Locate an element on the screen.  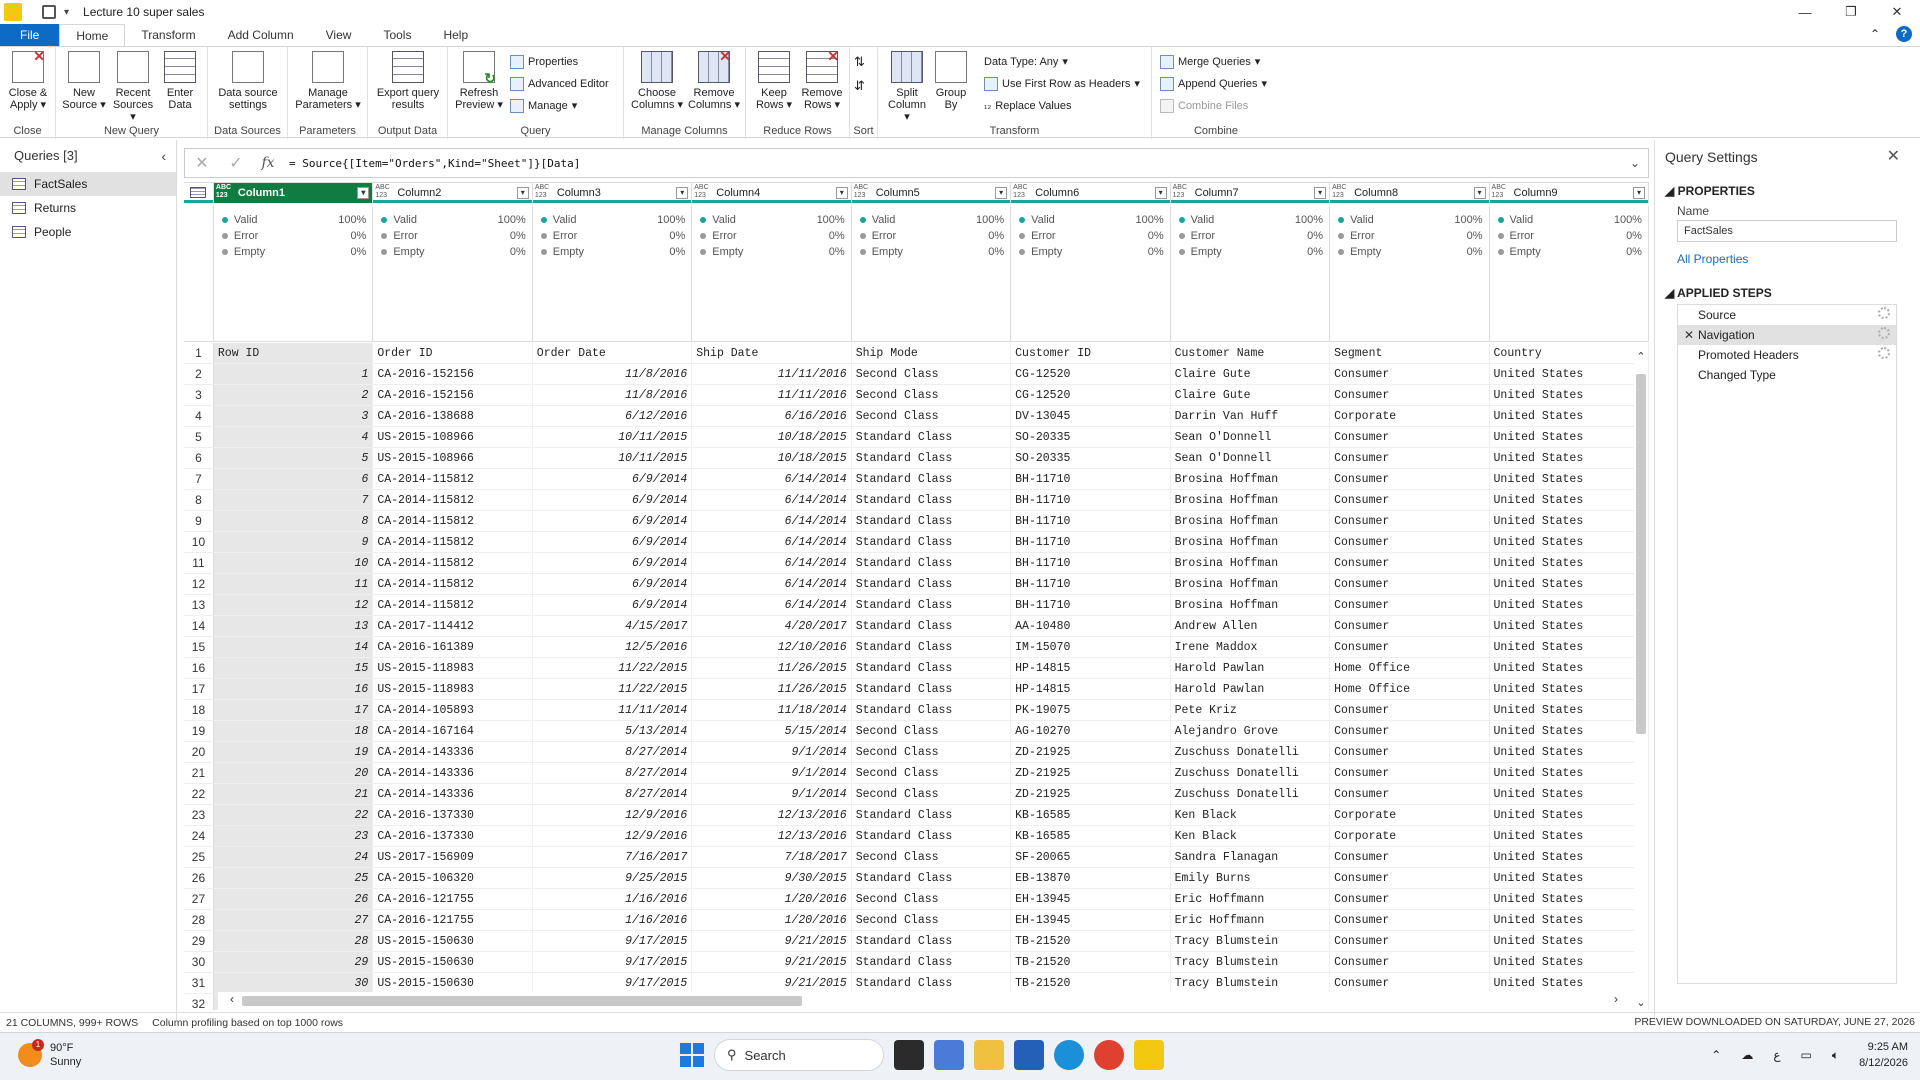
weather-widget: 1 90°F Sunny is located at coordinates (49, 1054).